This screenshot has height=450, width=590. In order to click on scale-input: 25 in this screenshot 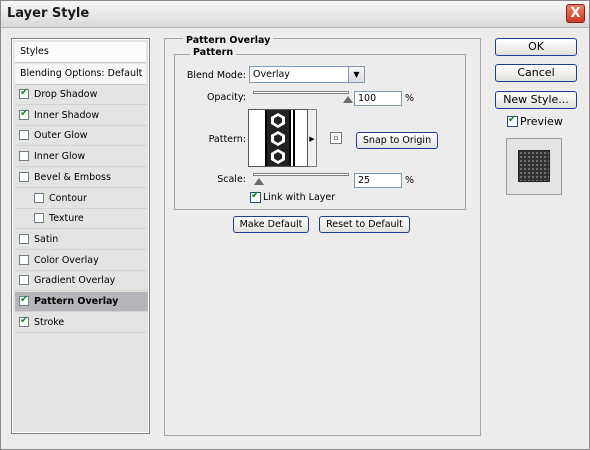, I will do `click(378, 180)`.